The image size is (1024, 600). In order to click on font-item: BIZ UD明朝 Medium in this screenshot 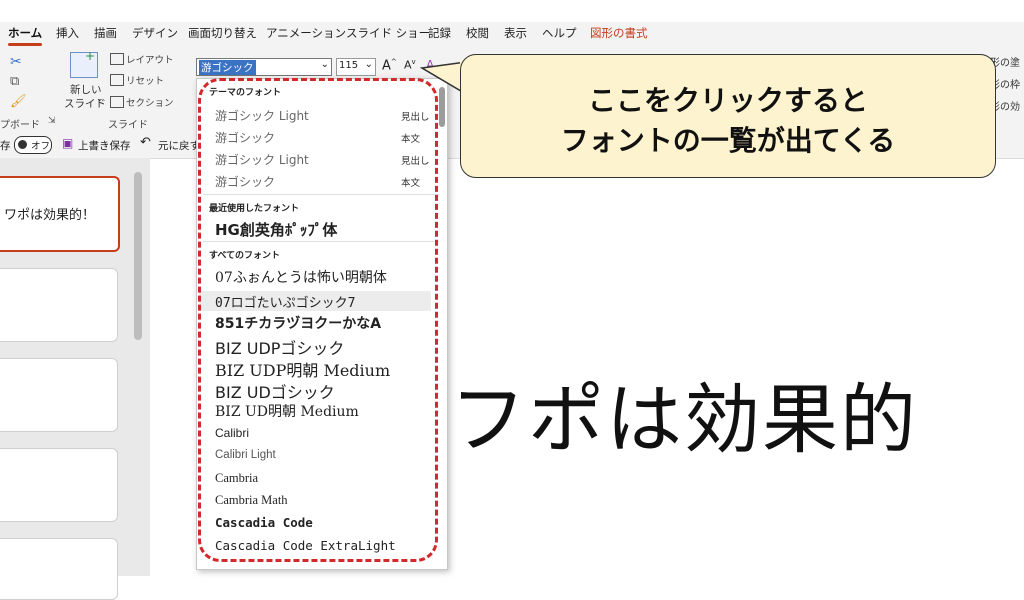, I will do `click(287, 411)`.